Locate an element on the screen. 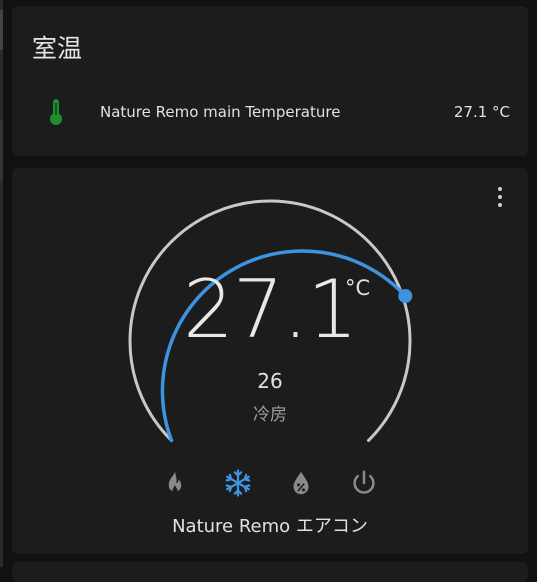 The height and width of the screenshot is (582, 537). sidebar-edge is located at coordinates (1, 283).